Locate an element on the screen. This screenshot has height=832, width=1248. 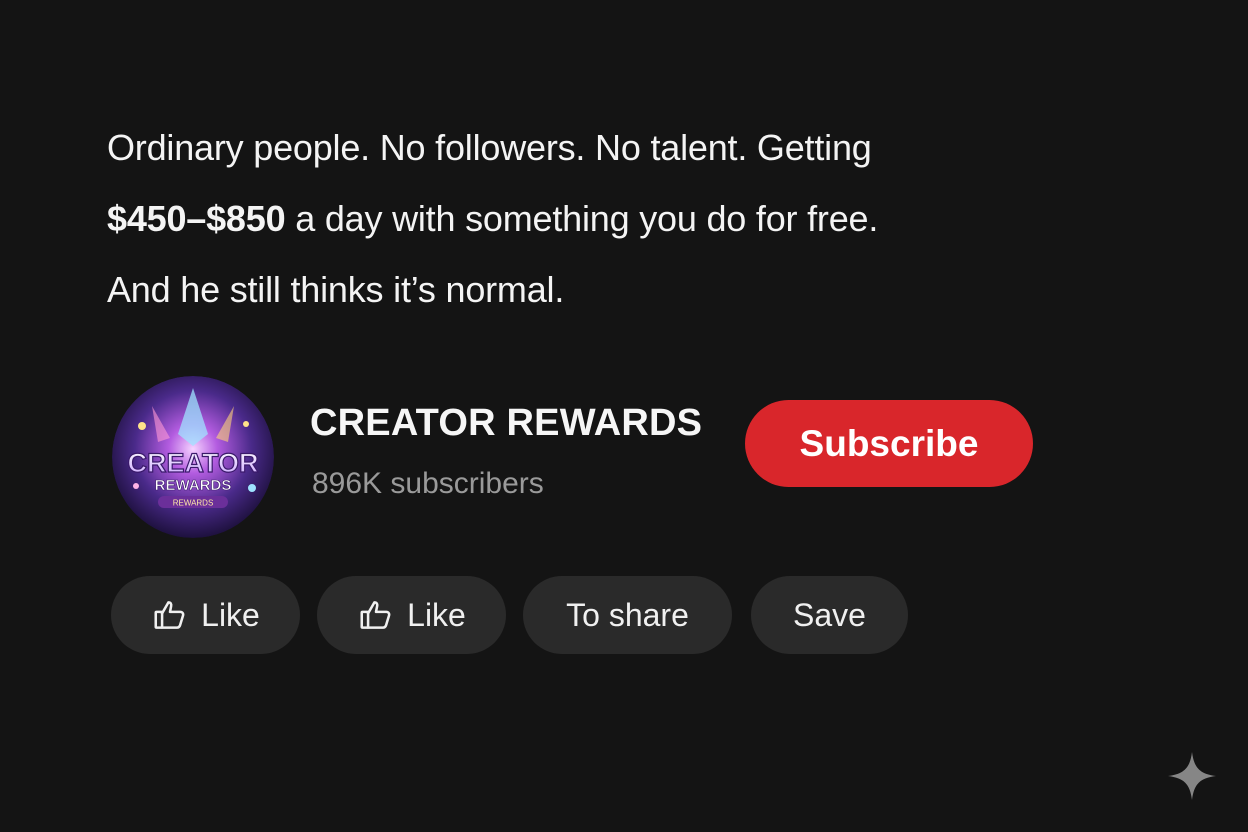
avatar-logo-bottom: REWARDS is located at coordinates (193, 485).